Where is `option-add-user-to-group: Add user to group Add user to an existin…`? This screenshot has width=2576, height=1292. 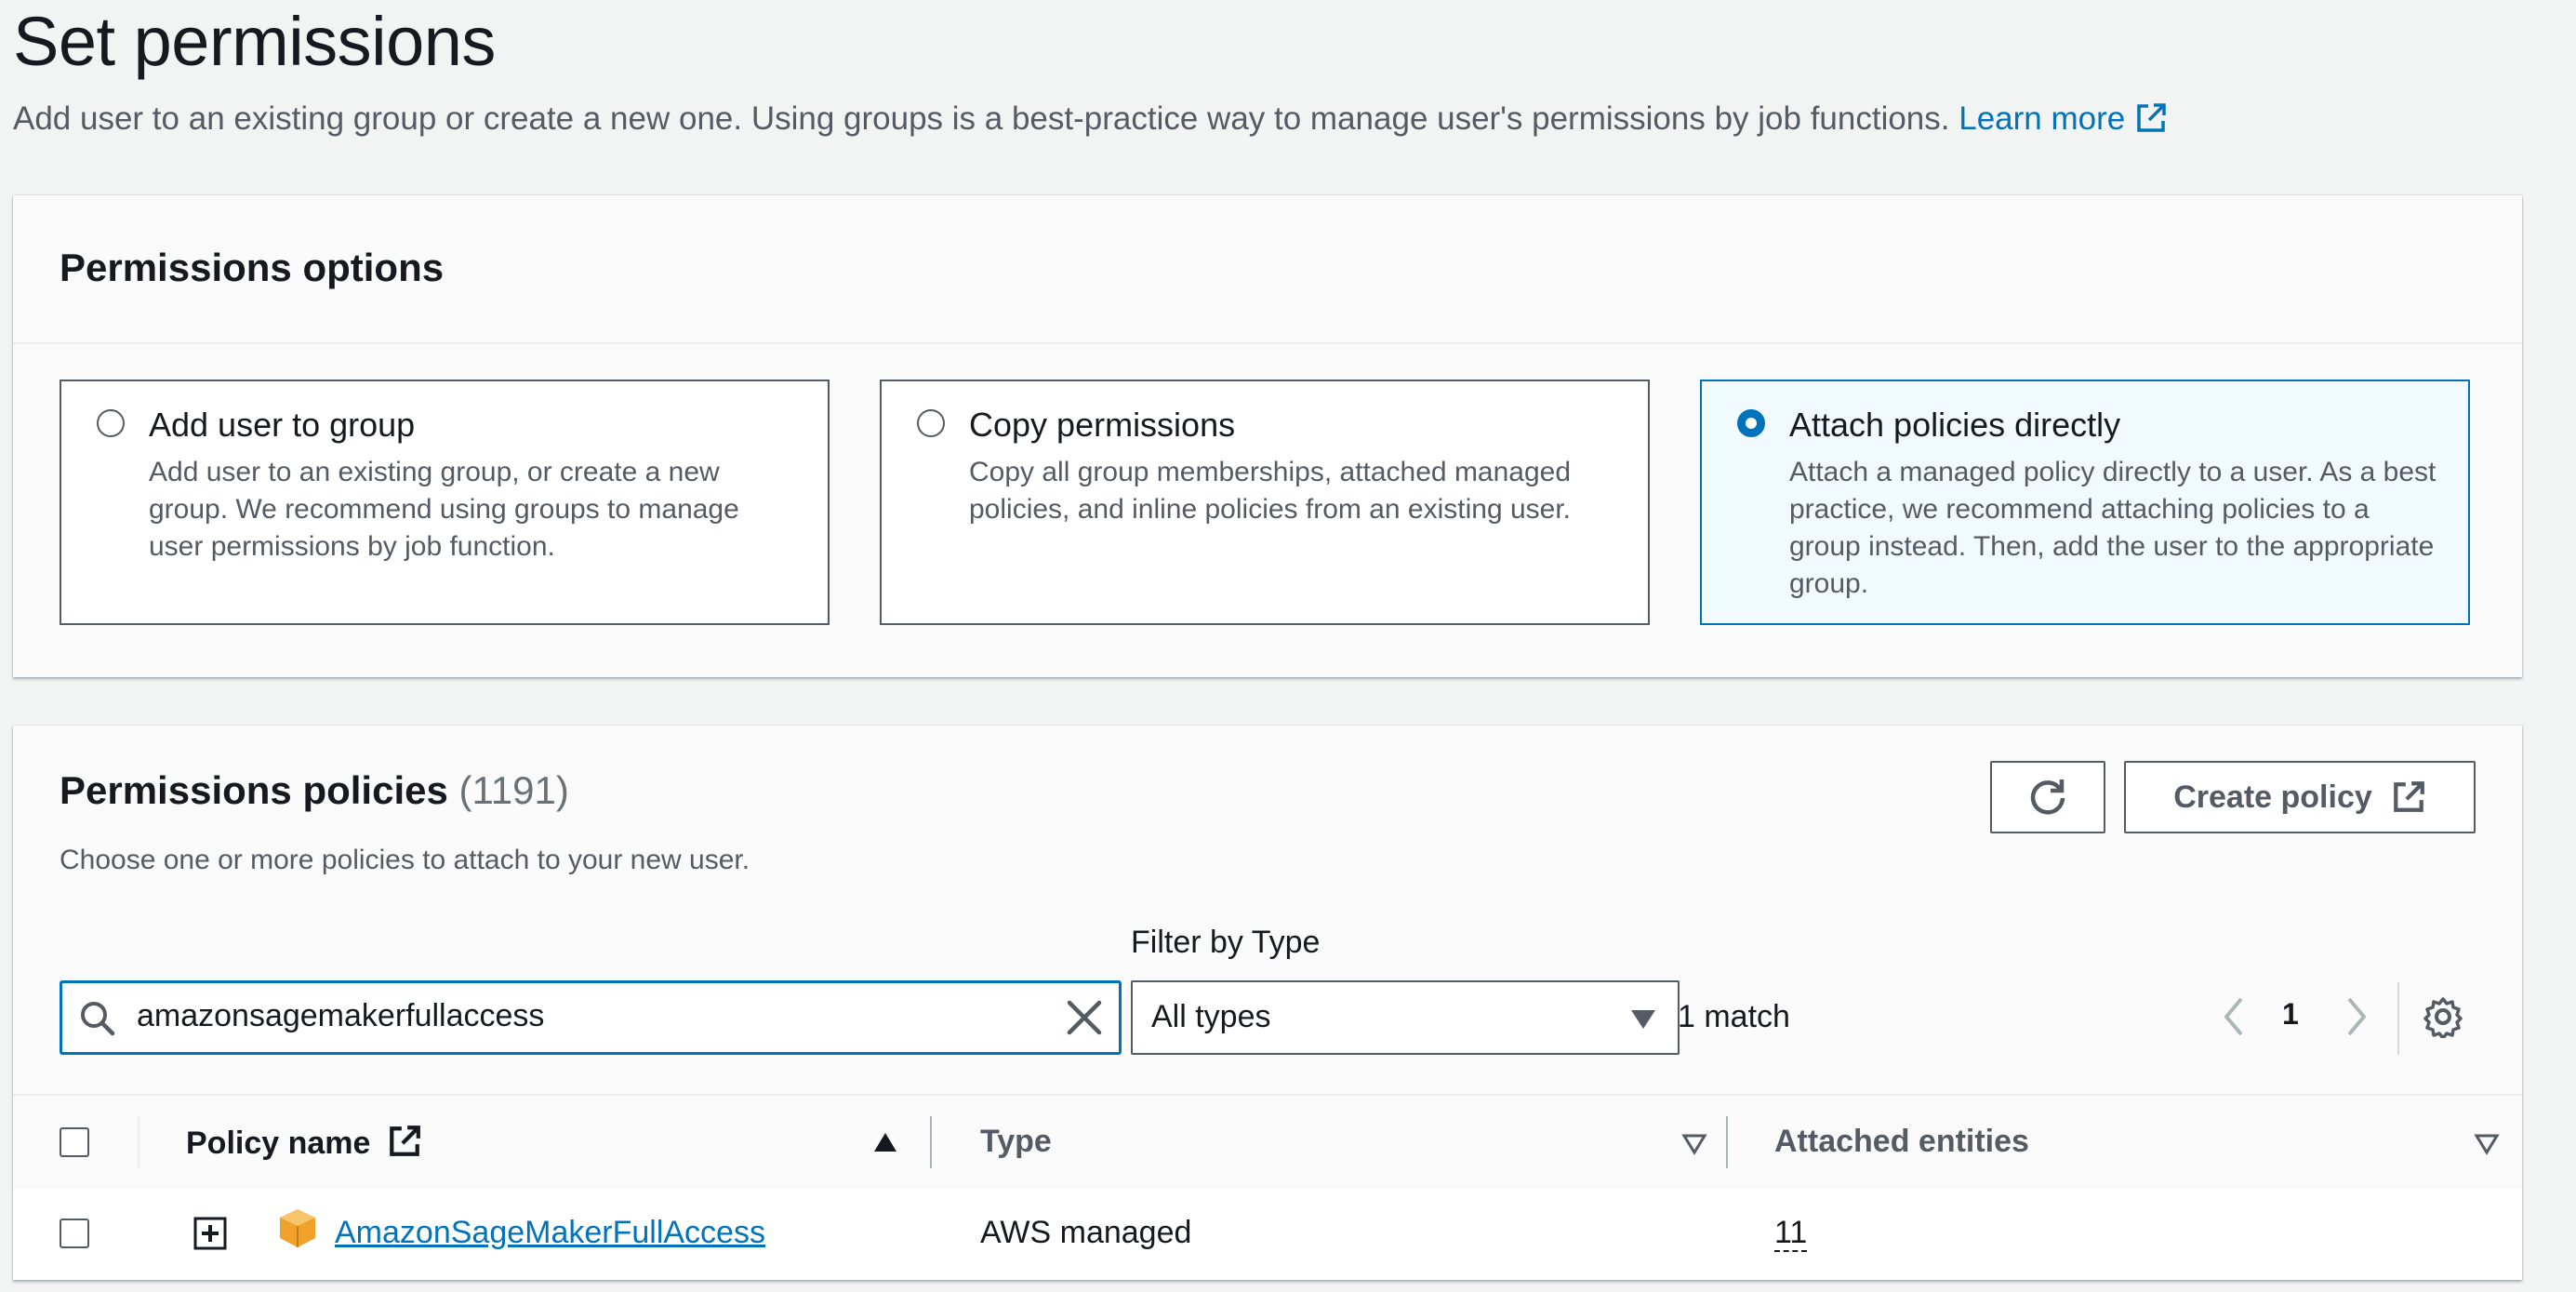 option-add-user-to-group: Add user to group Add user to an existin… is located at coordinates (445, 502).